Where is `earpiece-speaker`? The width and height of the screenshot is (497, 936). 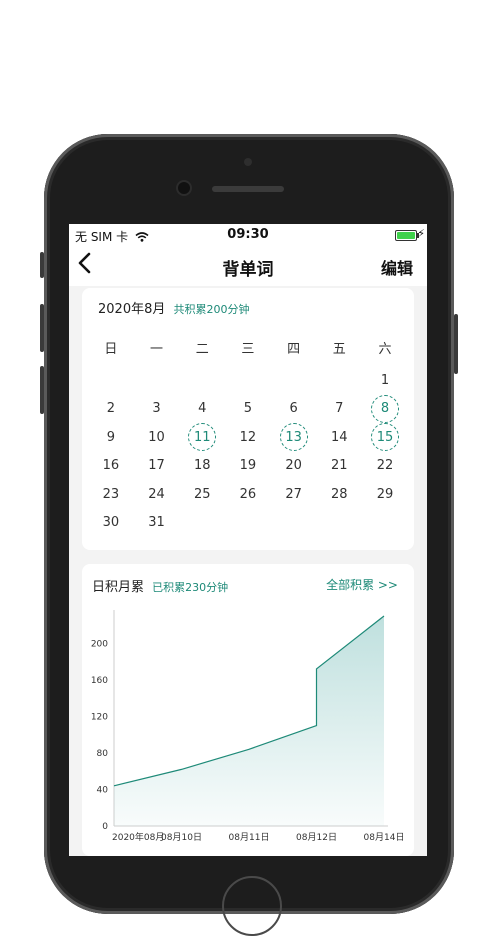 earpiece-speaker is located at coordinates (248, 189).